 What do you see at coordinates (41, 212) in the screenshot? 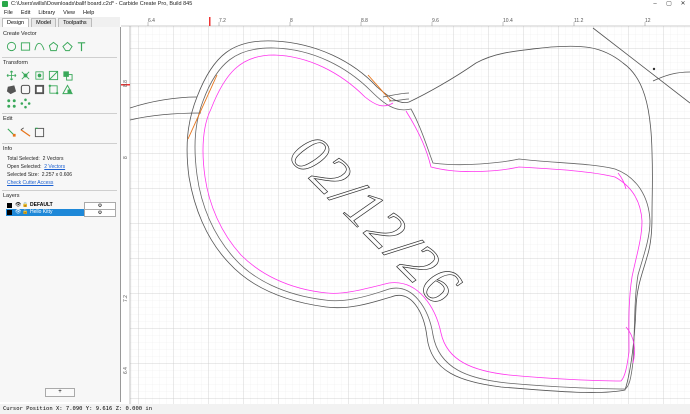
I see `layer-name: Hello Kitty` at bounding box center [41, 212].